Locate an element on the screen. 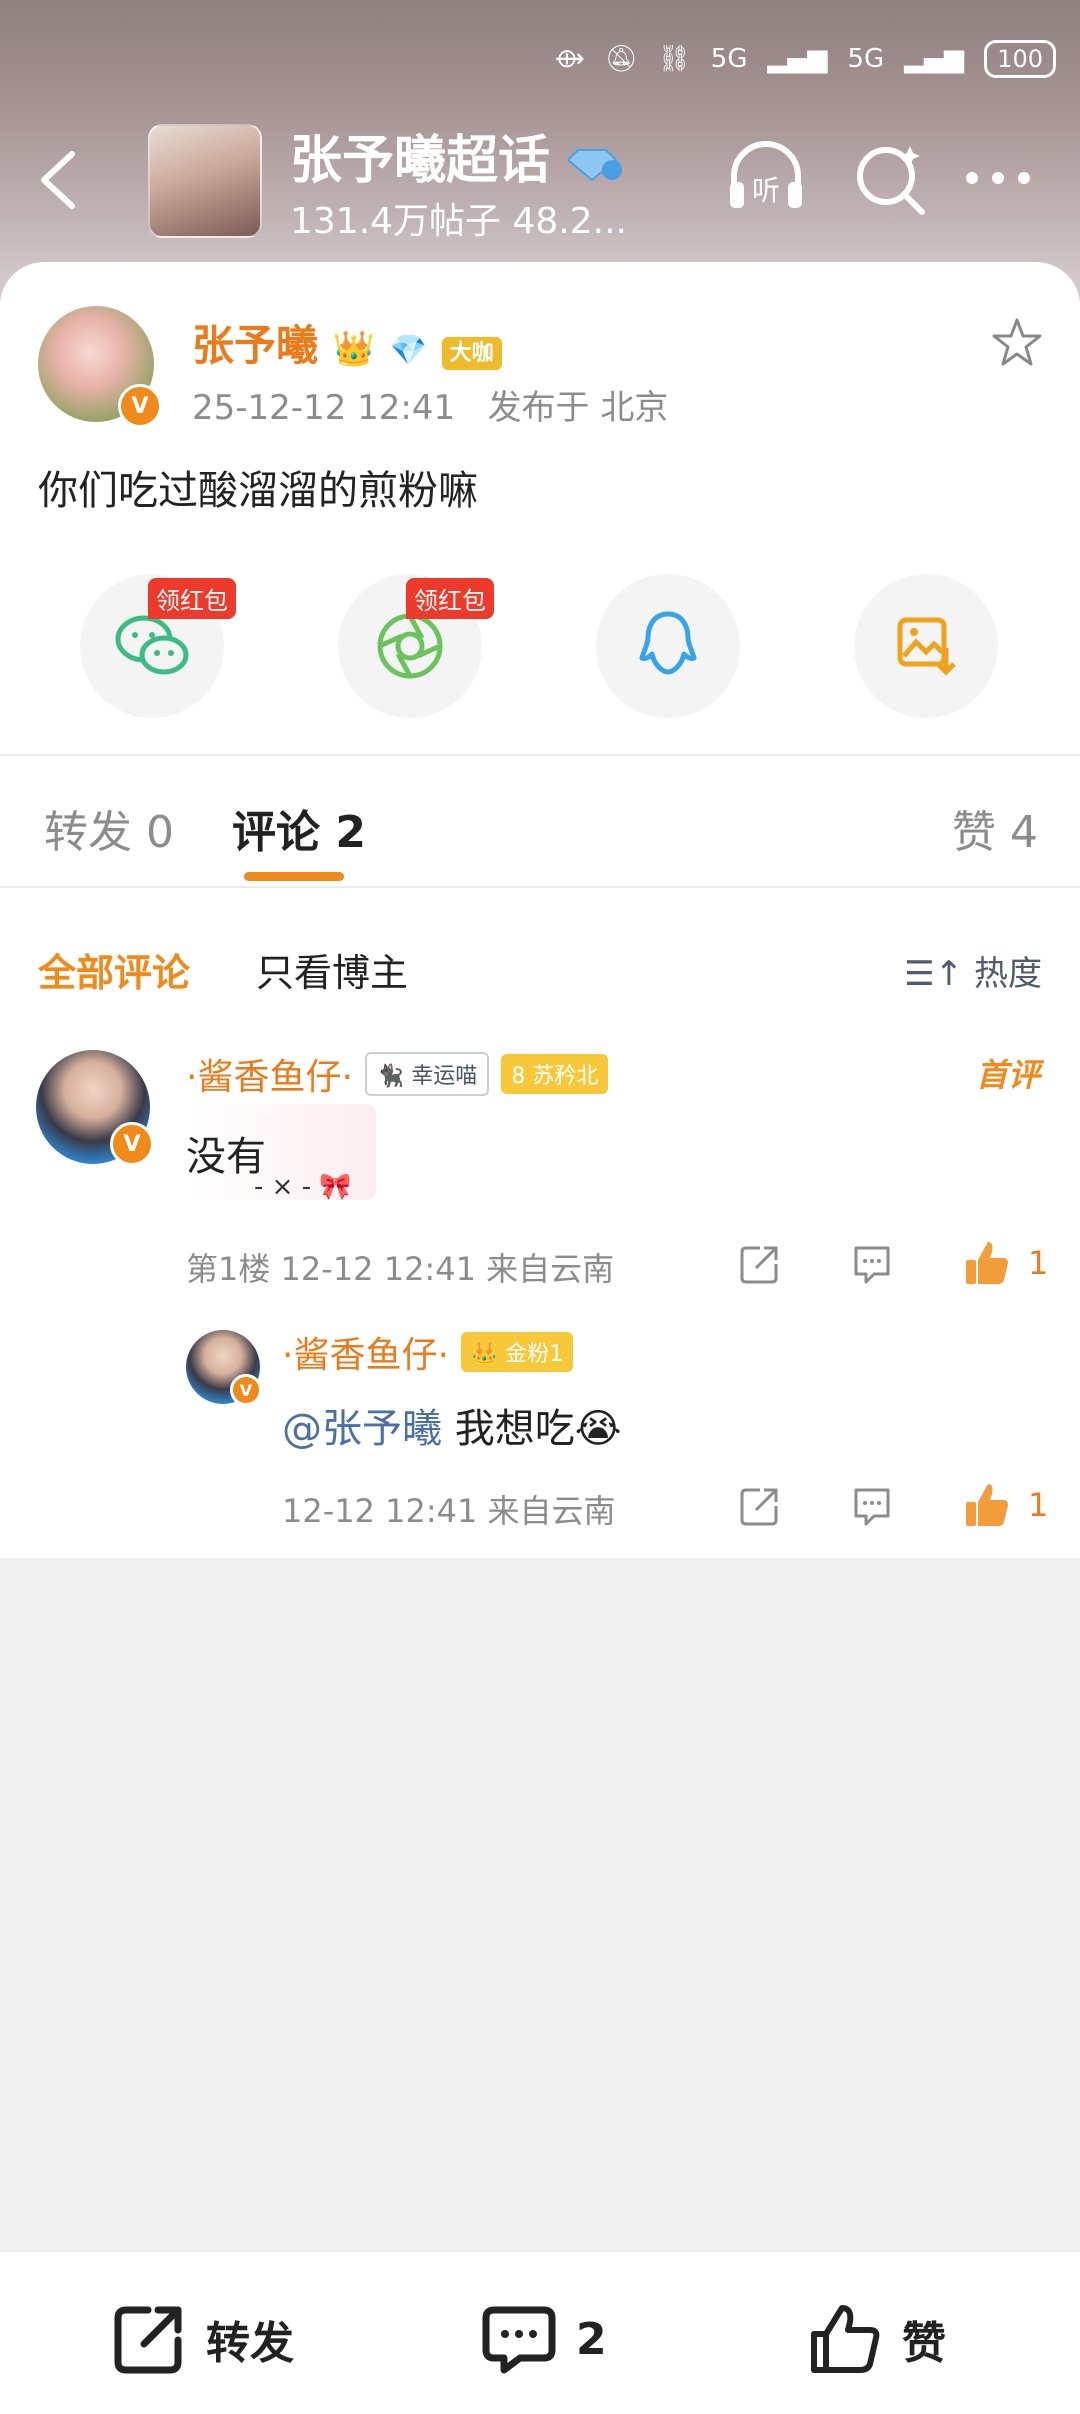  comment-location: 来自云南 is located at coordinates (550, 1269).